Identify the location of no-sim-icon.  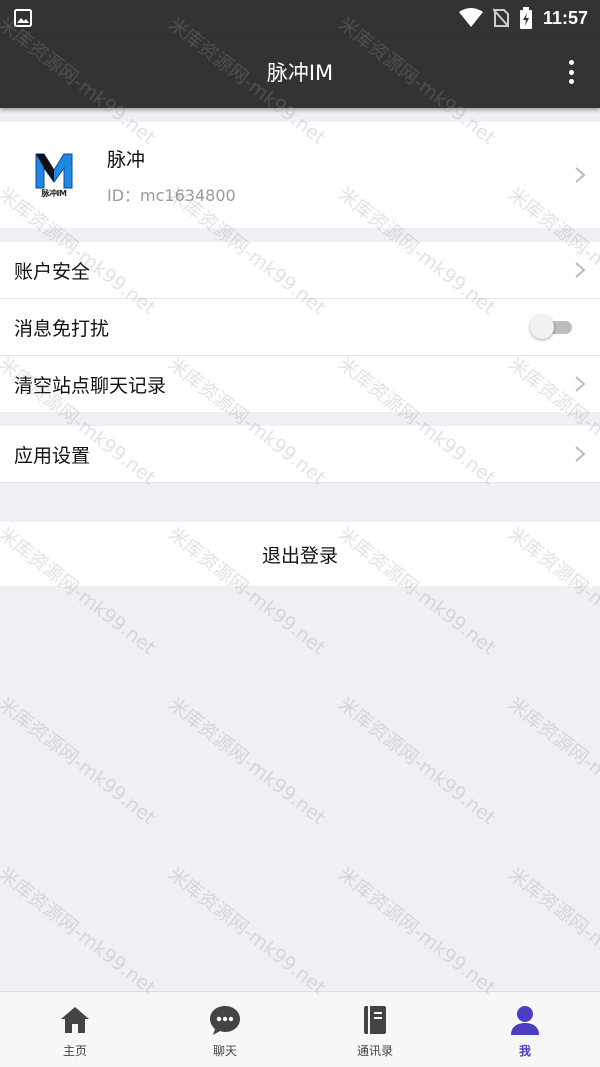
(500, 18).